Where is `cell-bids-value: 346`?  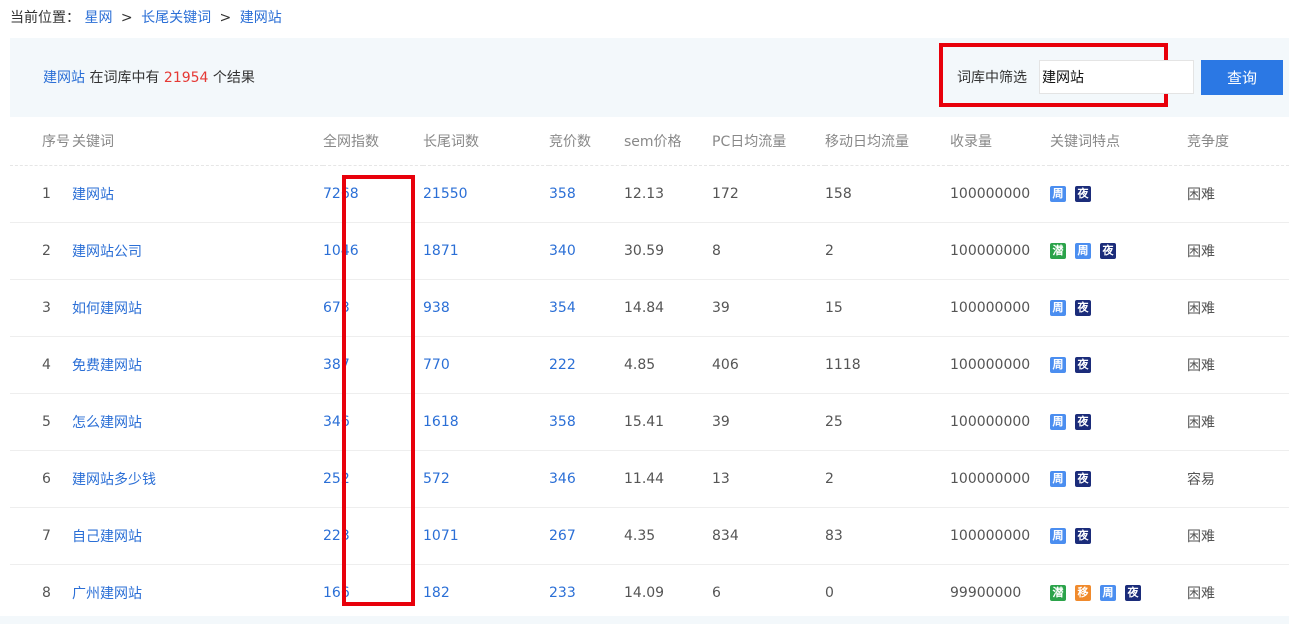 cell-bids-value: 346 is located at coordinates (562, 479).